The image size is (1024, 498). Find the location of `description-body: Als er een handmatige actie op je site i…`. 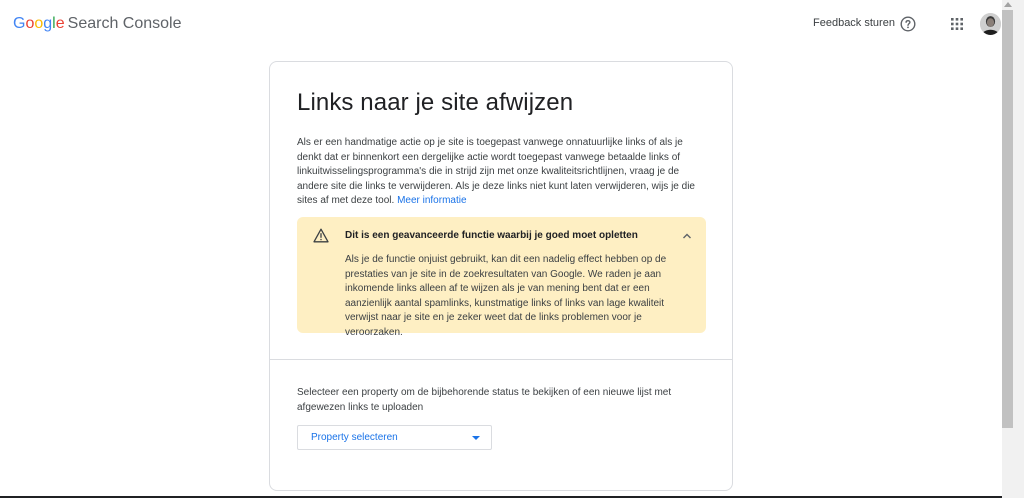

description-body: Als er een handmatige actie op je site i… is located at coordinates (496, 171).